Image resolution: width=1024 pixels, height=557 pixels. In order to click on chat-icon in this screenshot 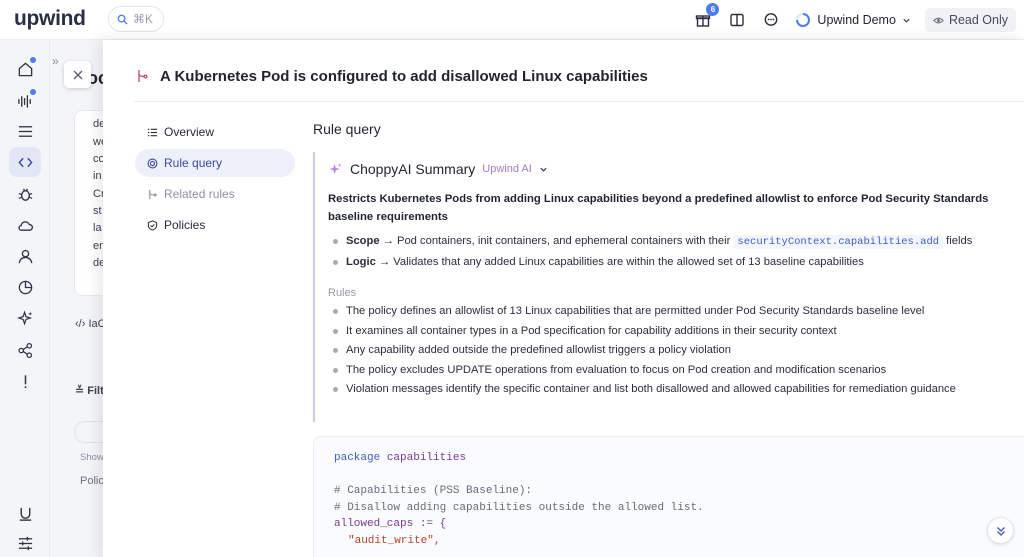, I will do `click(771, 19)`.